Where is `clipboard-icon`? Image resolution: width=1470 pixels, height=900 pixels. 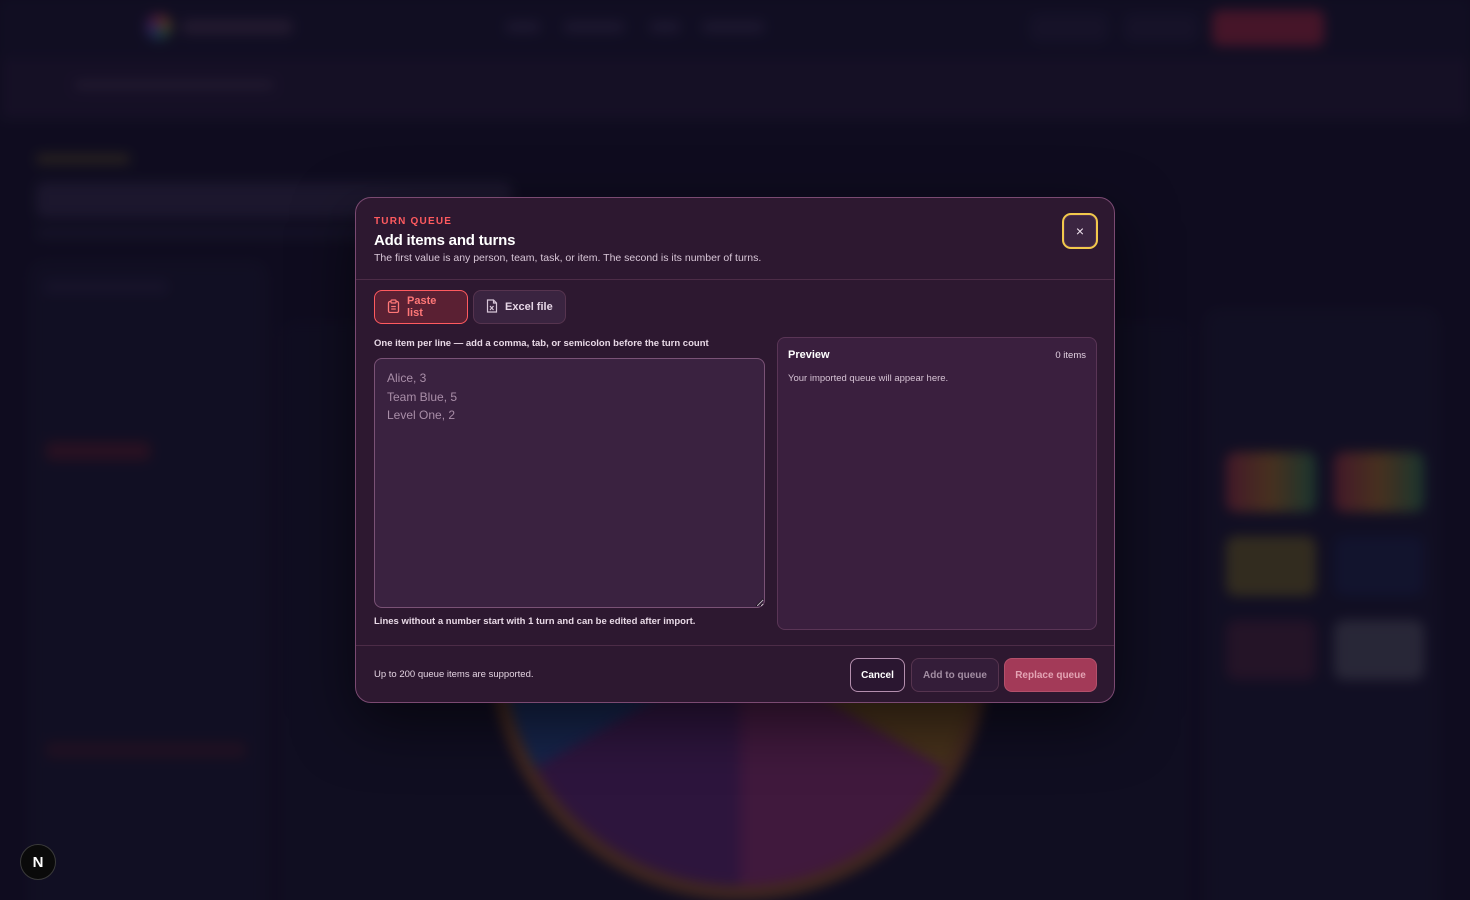 clipboard-icon is located at coordinates (393, 307).